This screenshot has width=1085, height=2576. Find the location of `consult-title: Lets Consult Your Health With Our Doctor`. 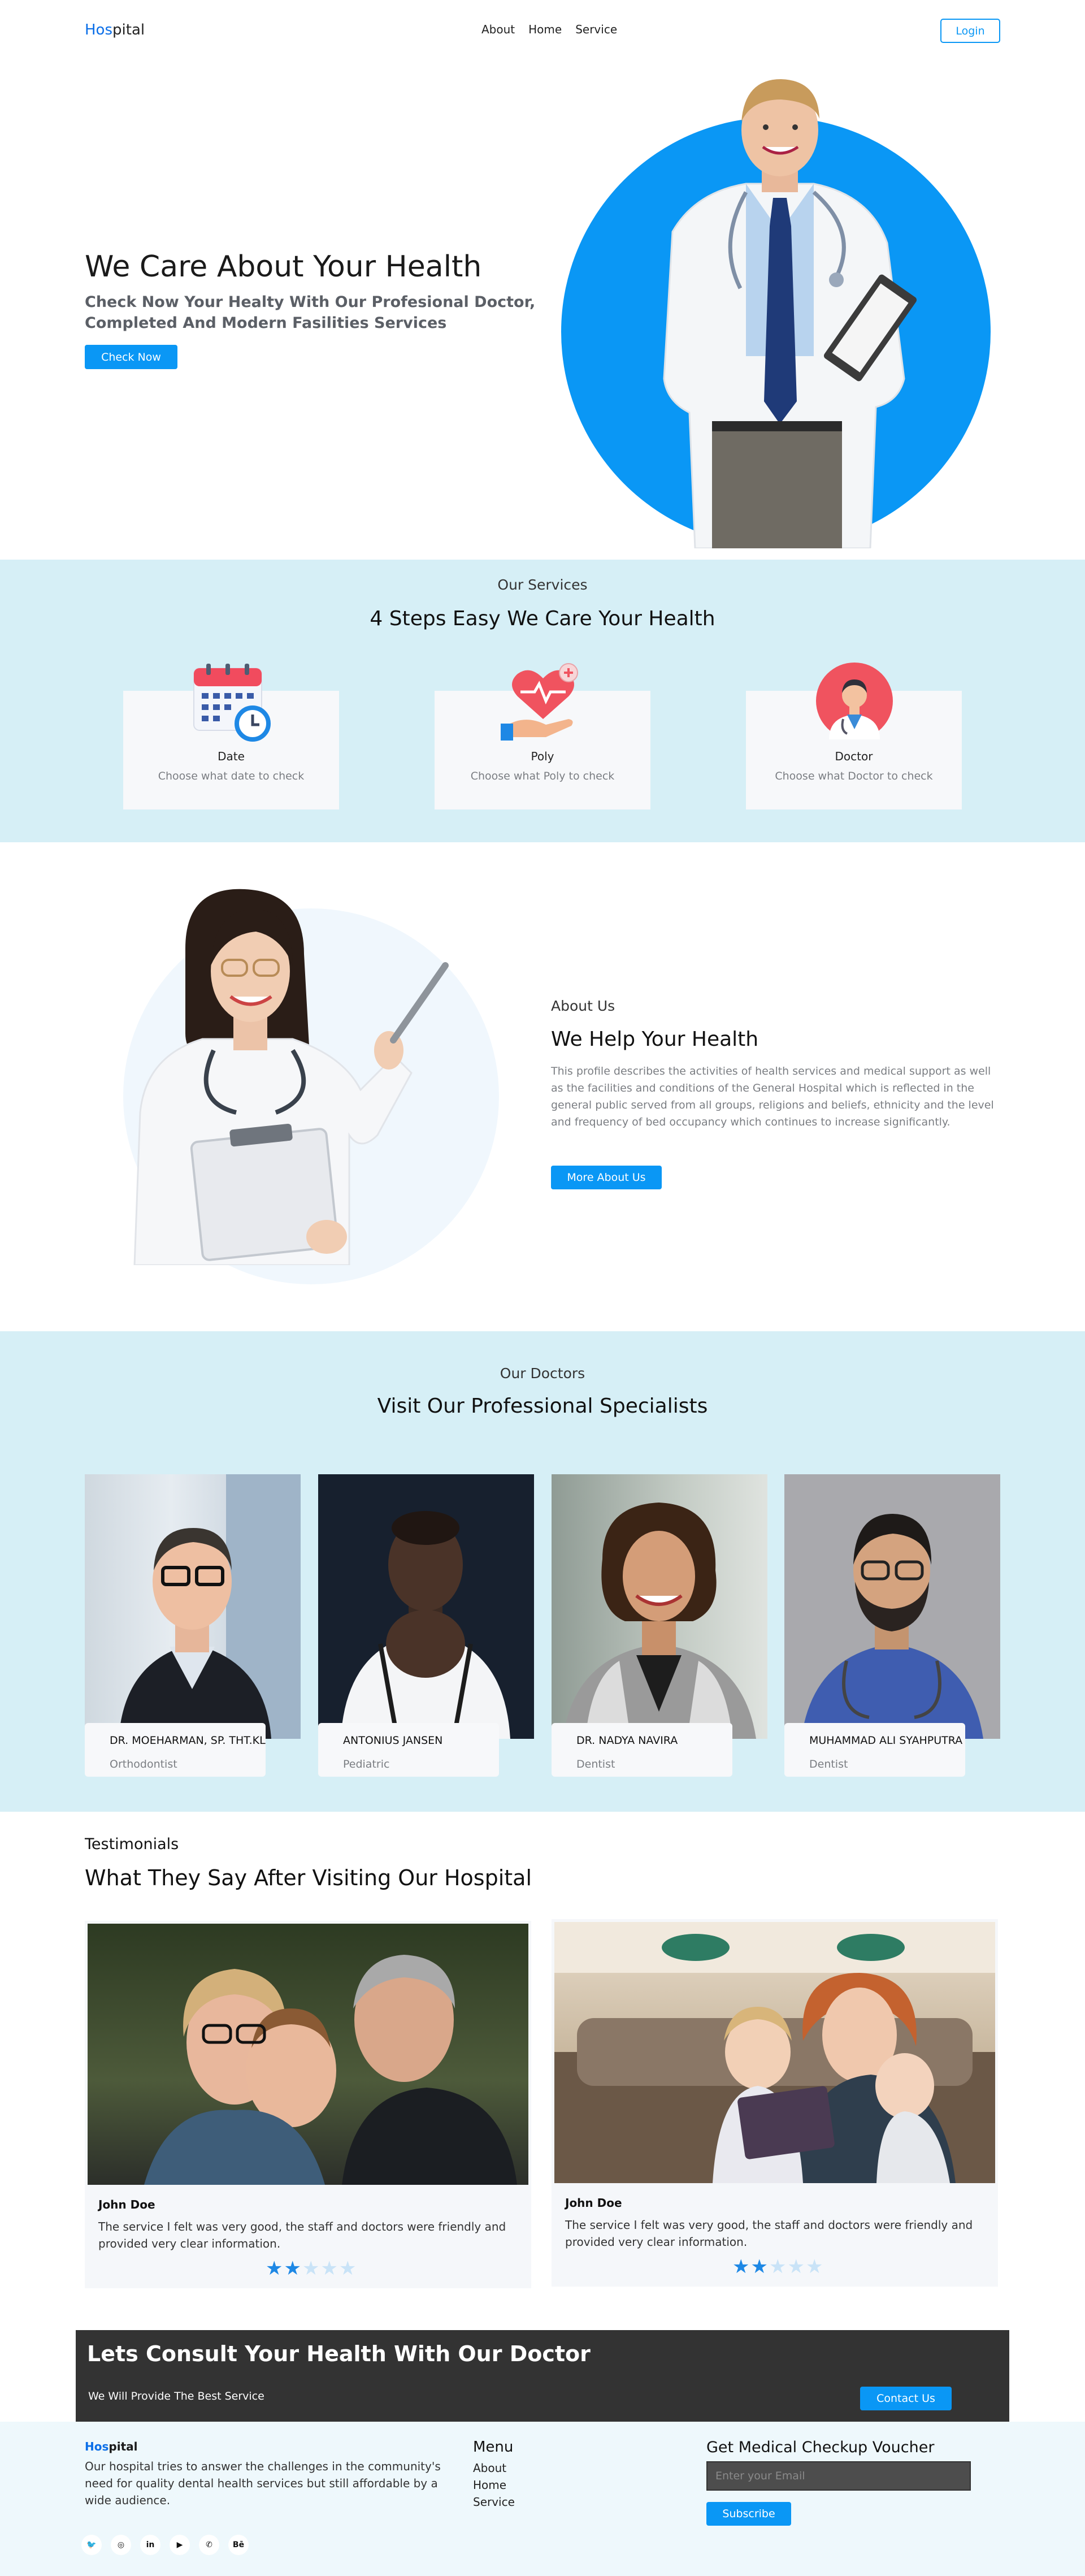

consult-title: Lets Consult Your Health With Our Doctor is located at coordinates (339, 2353).